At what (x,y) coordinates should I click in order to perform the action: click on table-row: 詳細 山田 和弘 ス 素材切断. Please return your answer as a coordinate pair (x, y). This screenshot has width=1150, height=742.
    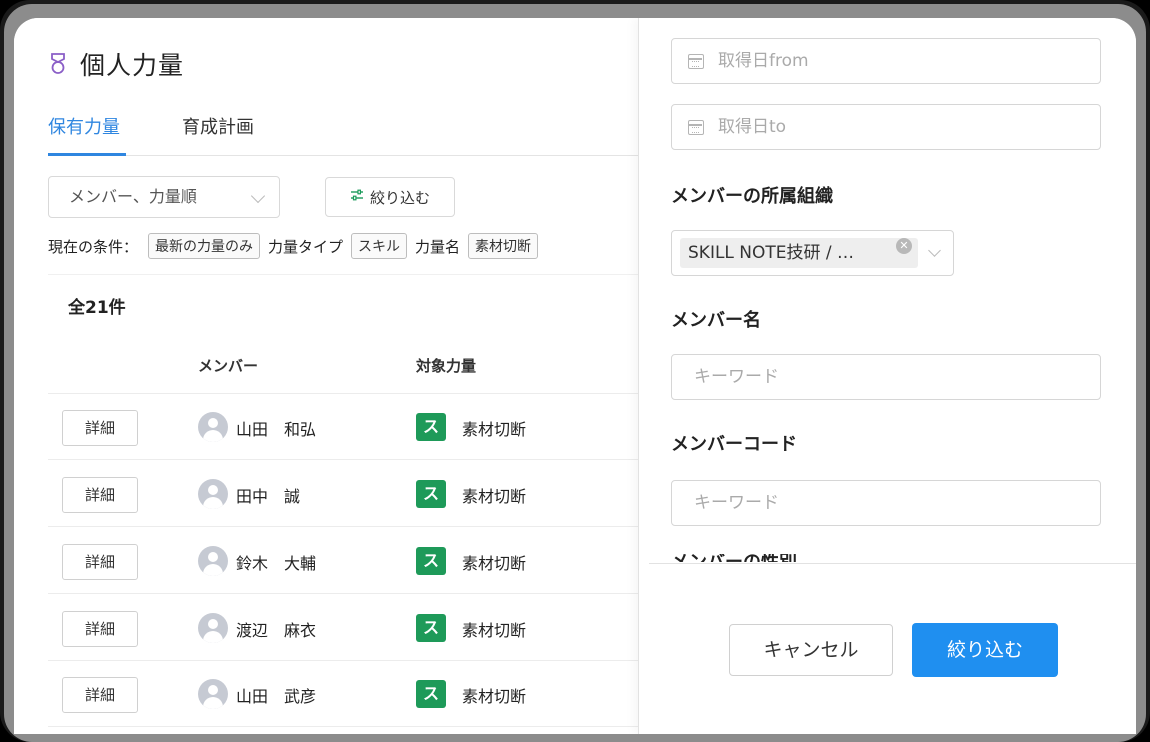
    Looking at the image, I should click on (343, 427).